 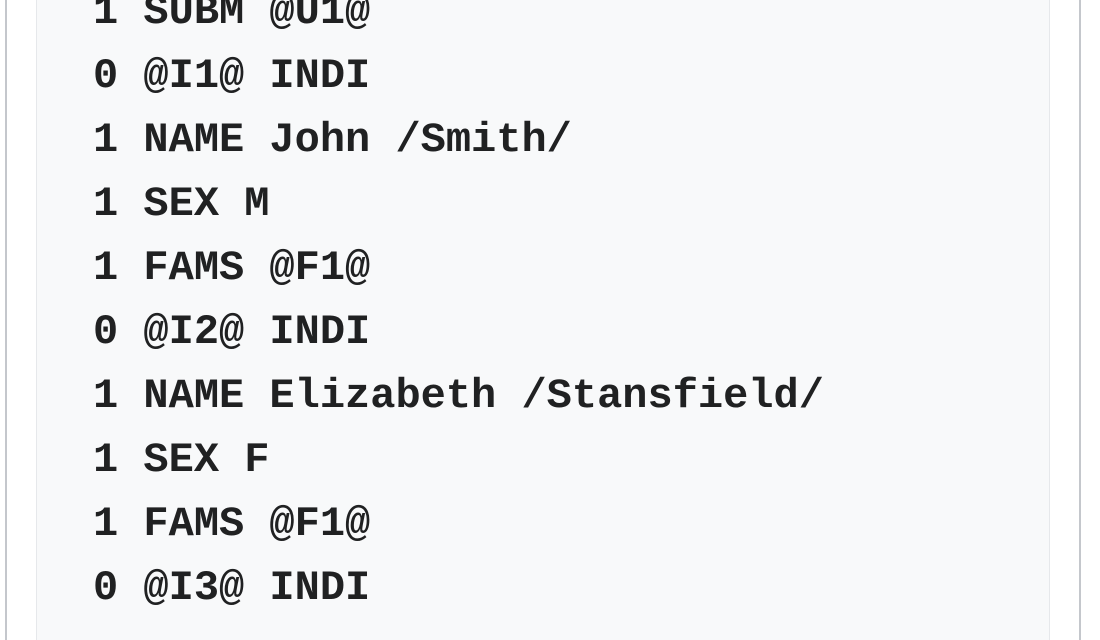 What do you see at coordinates (458, 396) in the screenshot?
I see `code-line-name-elizabeth: 1 NAME Elizabeth /Stansfield/` at bounding box center [458, 396].